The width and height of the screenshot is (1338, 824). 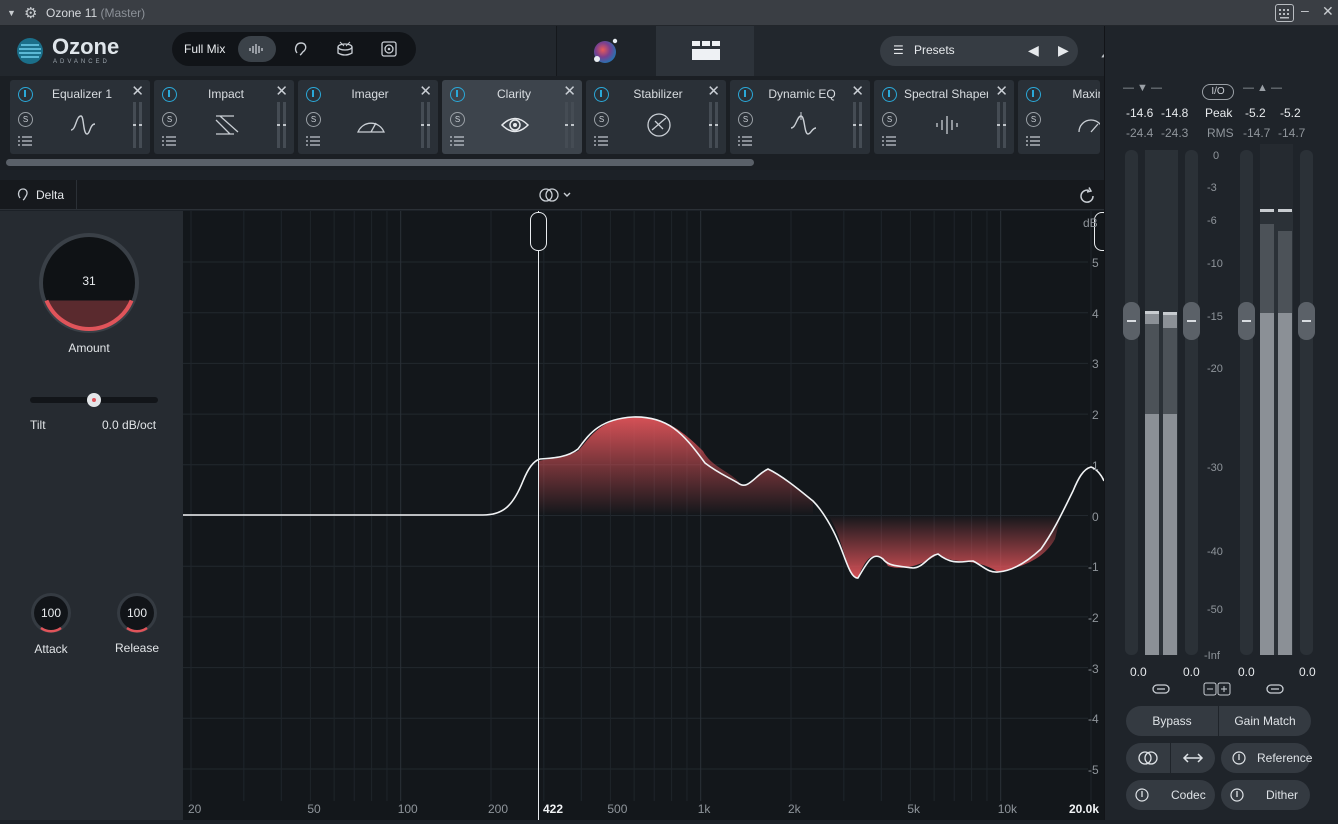 I want to click on output-gain-left-value: 0.0, so click(x=1246, y=672).